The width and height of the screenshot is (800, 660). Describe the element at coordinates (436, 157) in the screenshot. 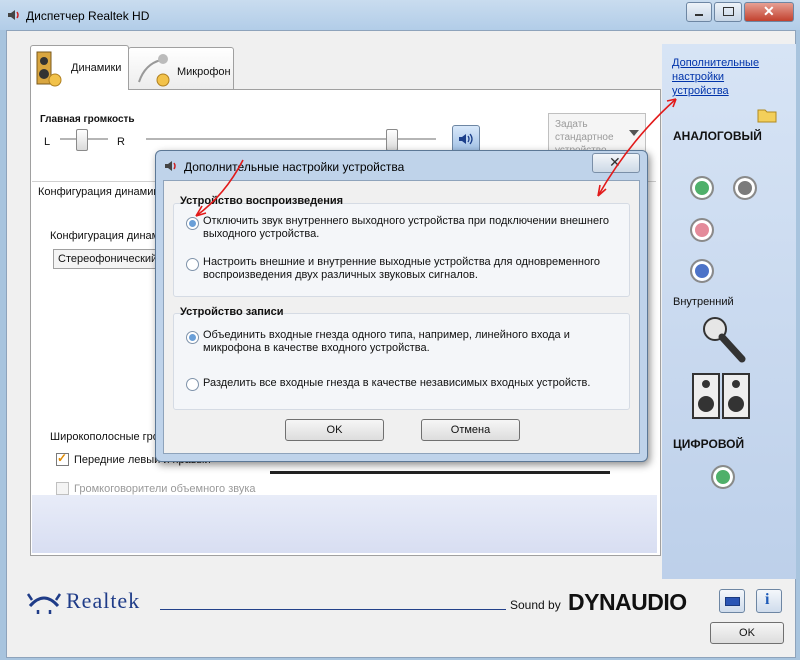

I see `annotation-arrows` at that location.